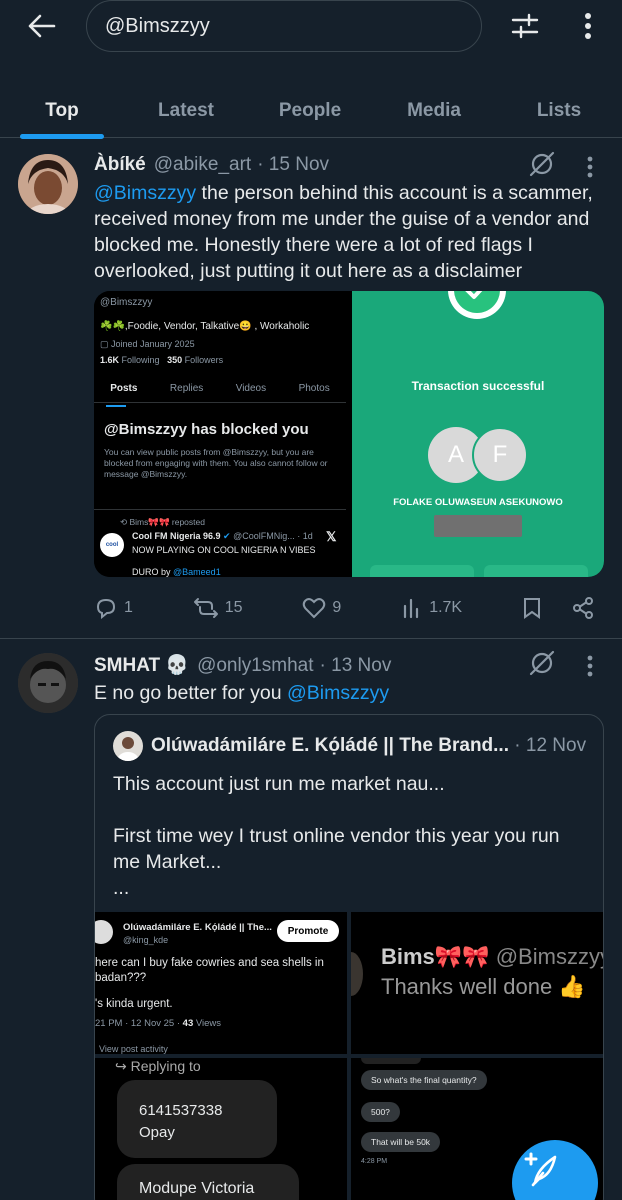  I want to click on tab-lists: Lists, so click(559, 111).